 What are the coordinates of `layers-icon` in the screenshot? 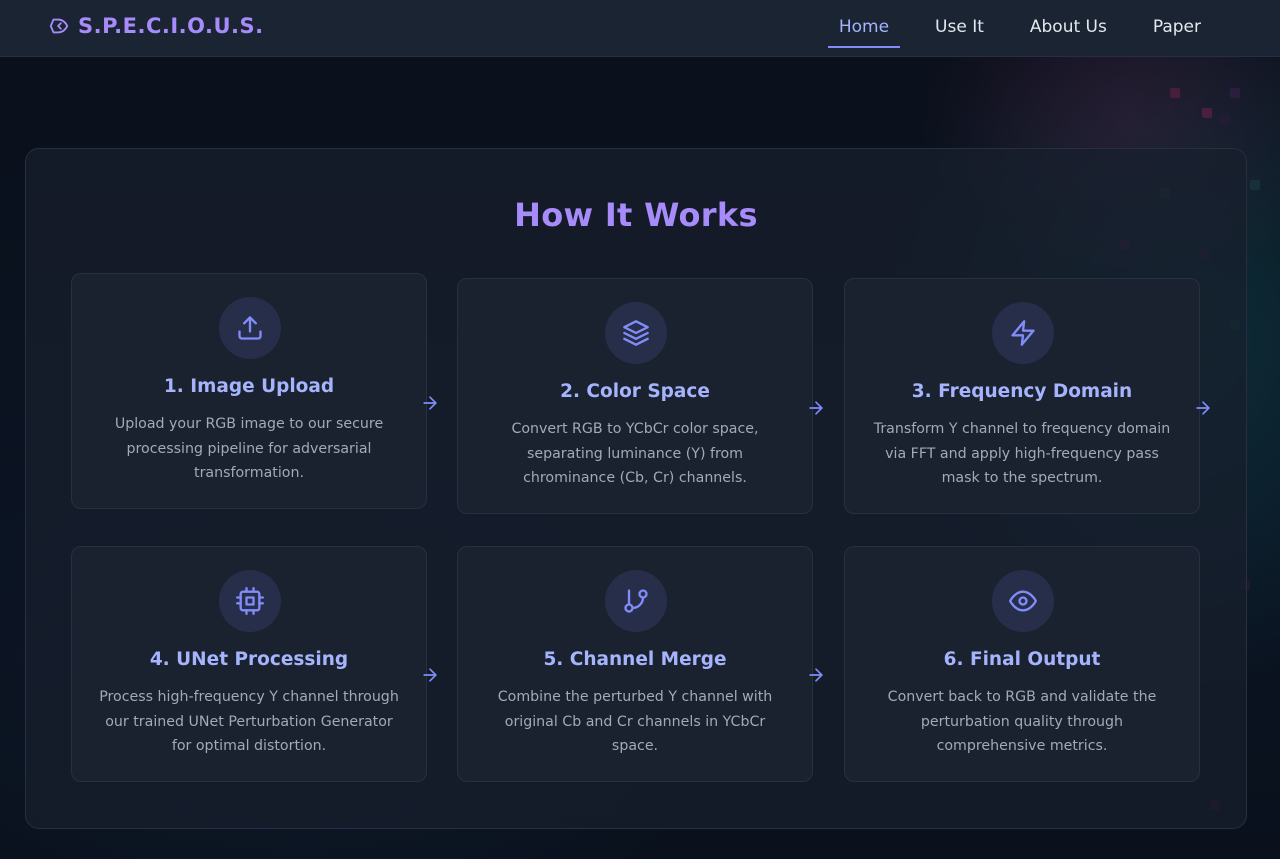 It's located at (636, 333).